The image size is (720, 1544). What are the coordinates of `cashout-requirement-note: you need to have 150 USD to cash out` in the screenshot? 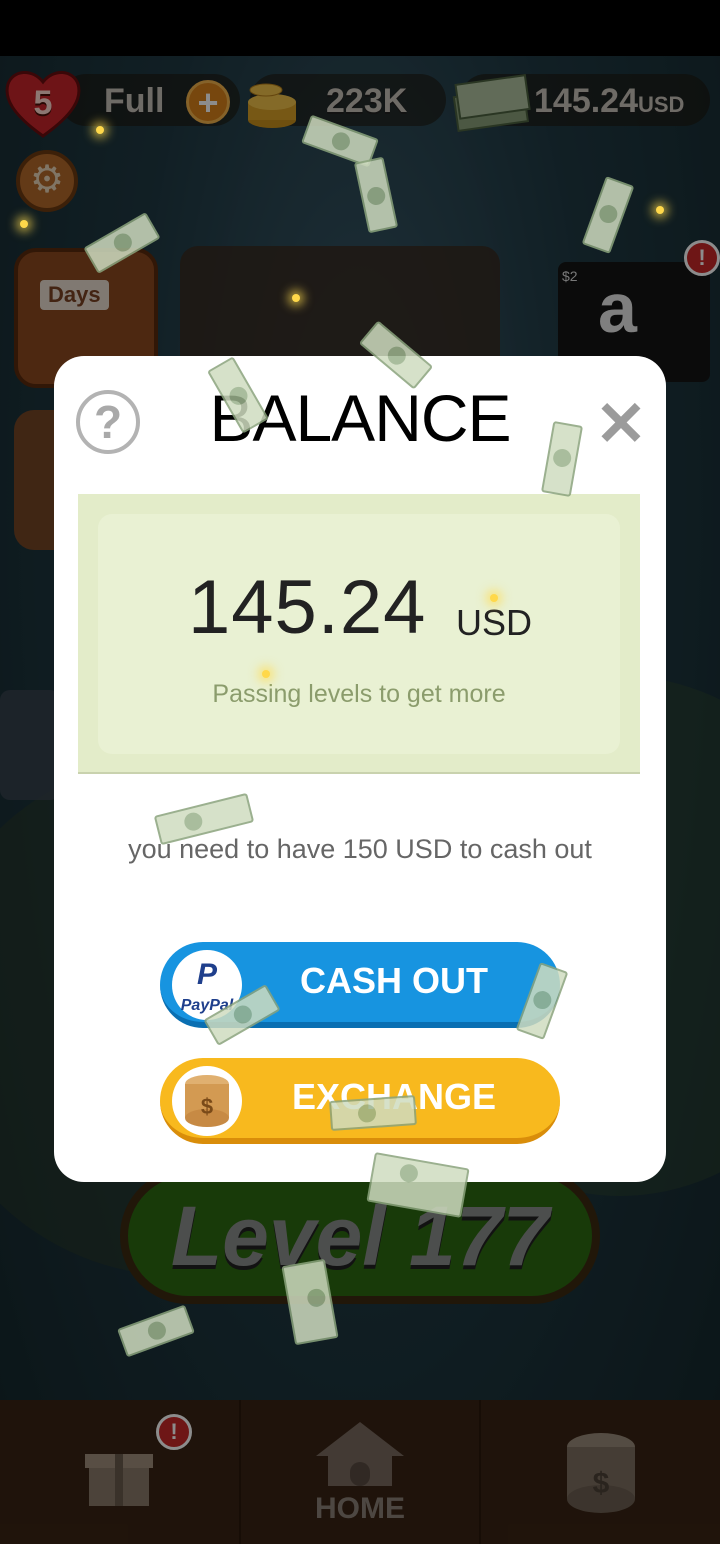 It's located at (360, 849).